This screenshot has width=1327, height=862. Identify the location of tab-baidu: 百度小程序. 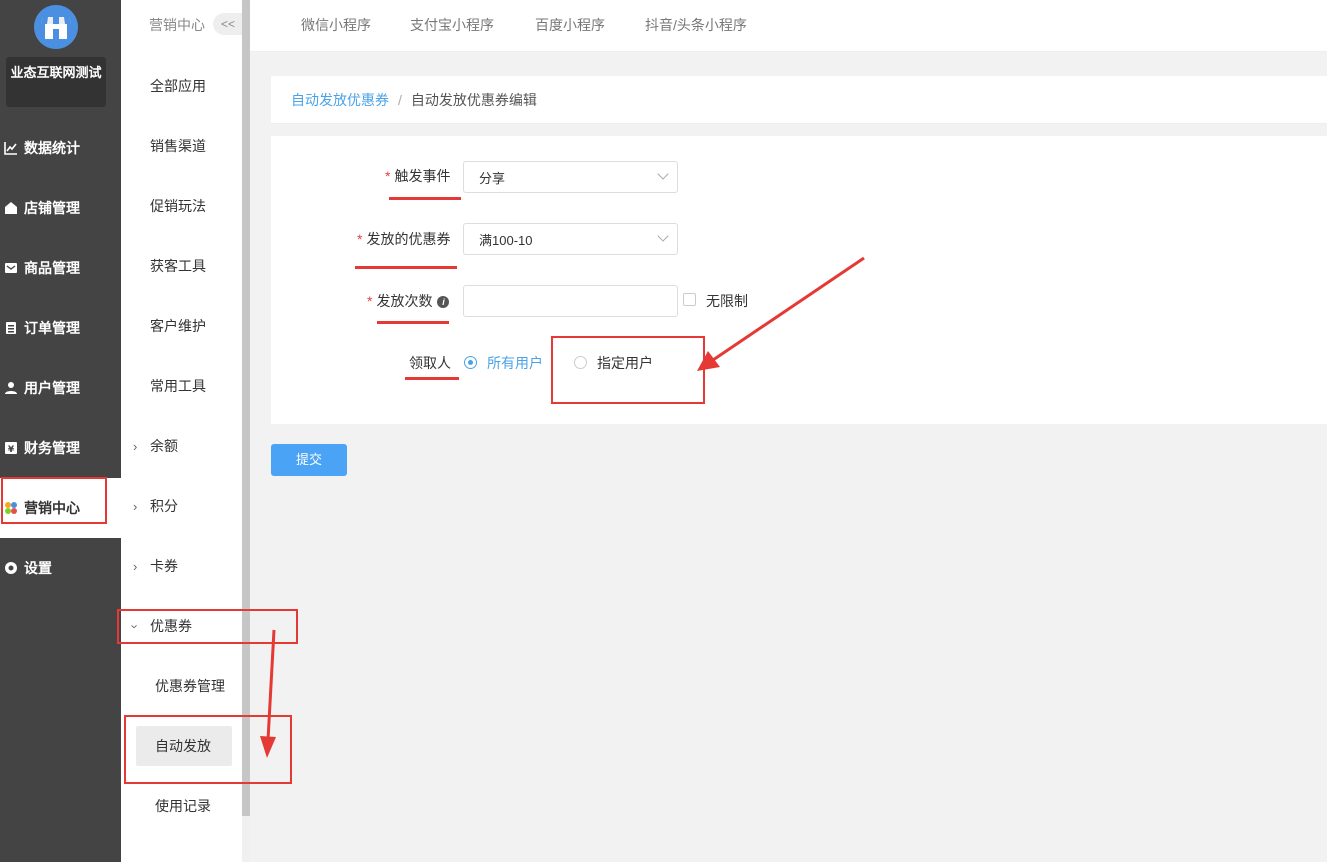
(570, 25).